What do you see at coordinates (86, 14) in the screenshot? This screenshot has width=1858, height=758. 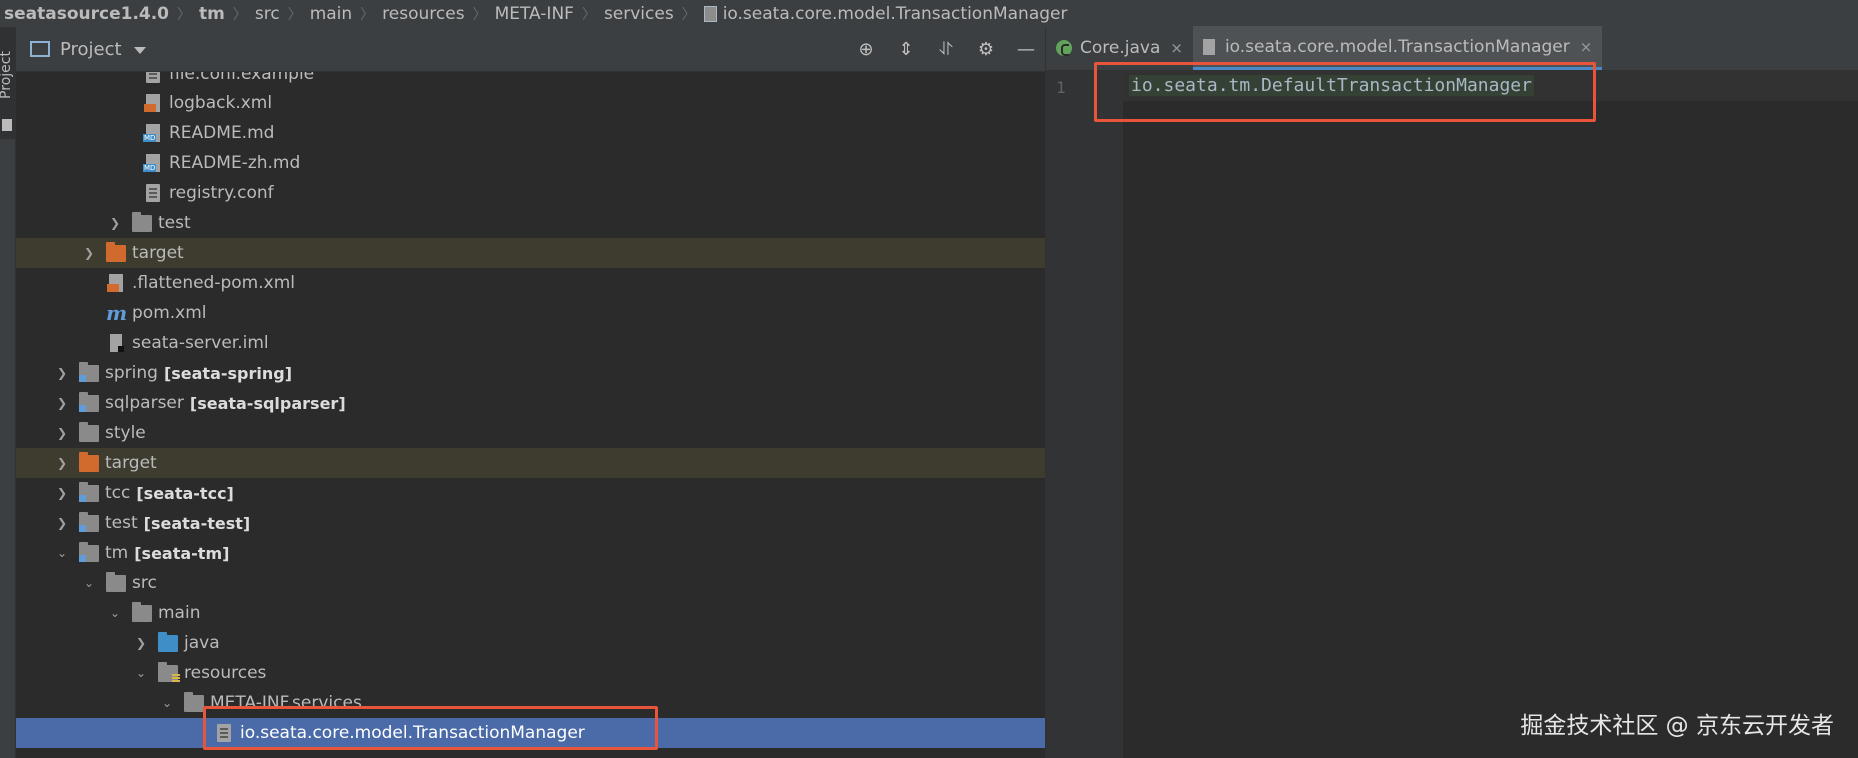 I see `breadcrumb-project: seatasource1.4.0` at bounding box center [86, 14].